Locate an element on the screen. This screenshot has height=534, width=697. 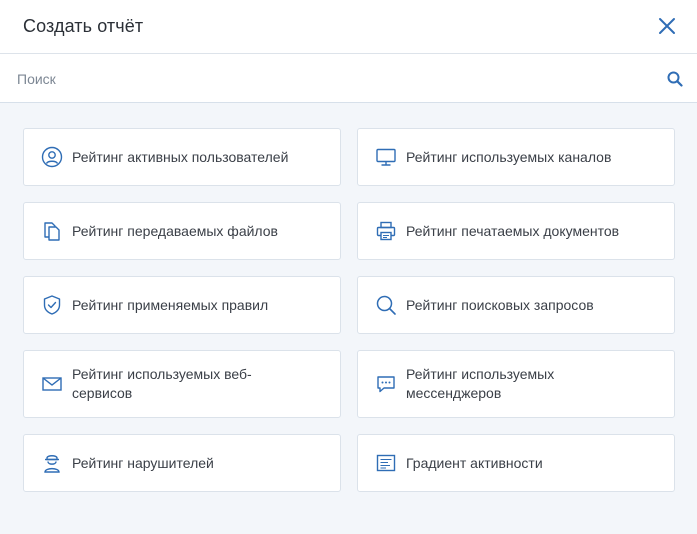
report-card-printed-documents: Рейтинг печатаемых документов is located at coordinates (516, 231).